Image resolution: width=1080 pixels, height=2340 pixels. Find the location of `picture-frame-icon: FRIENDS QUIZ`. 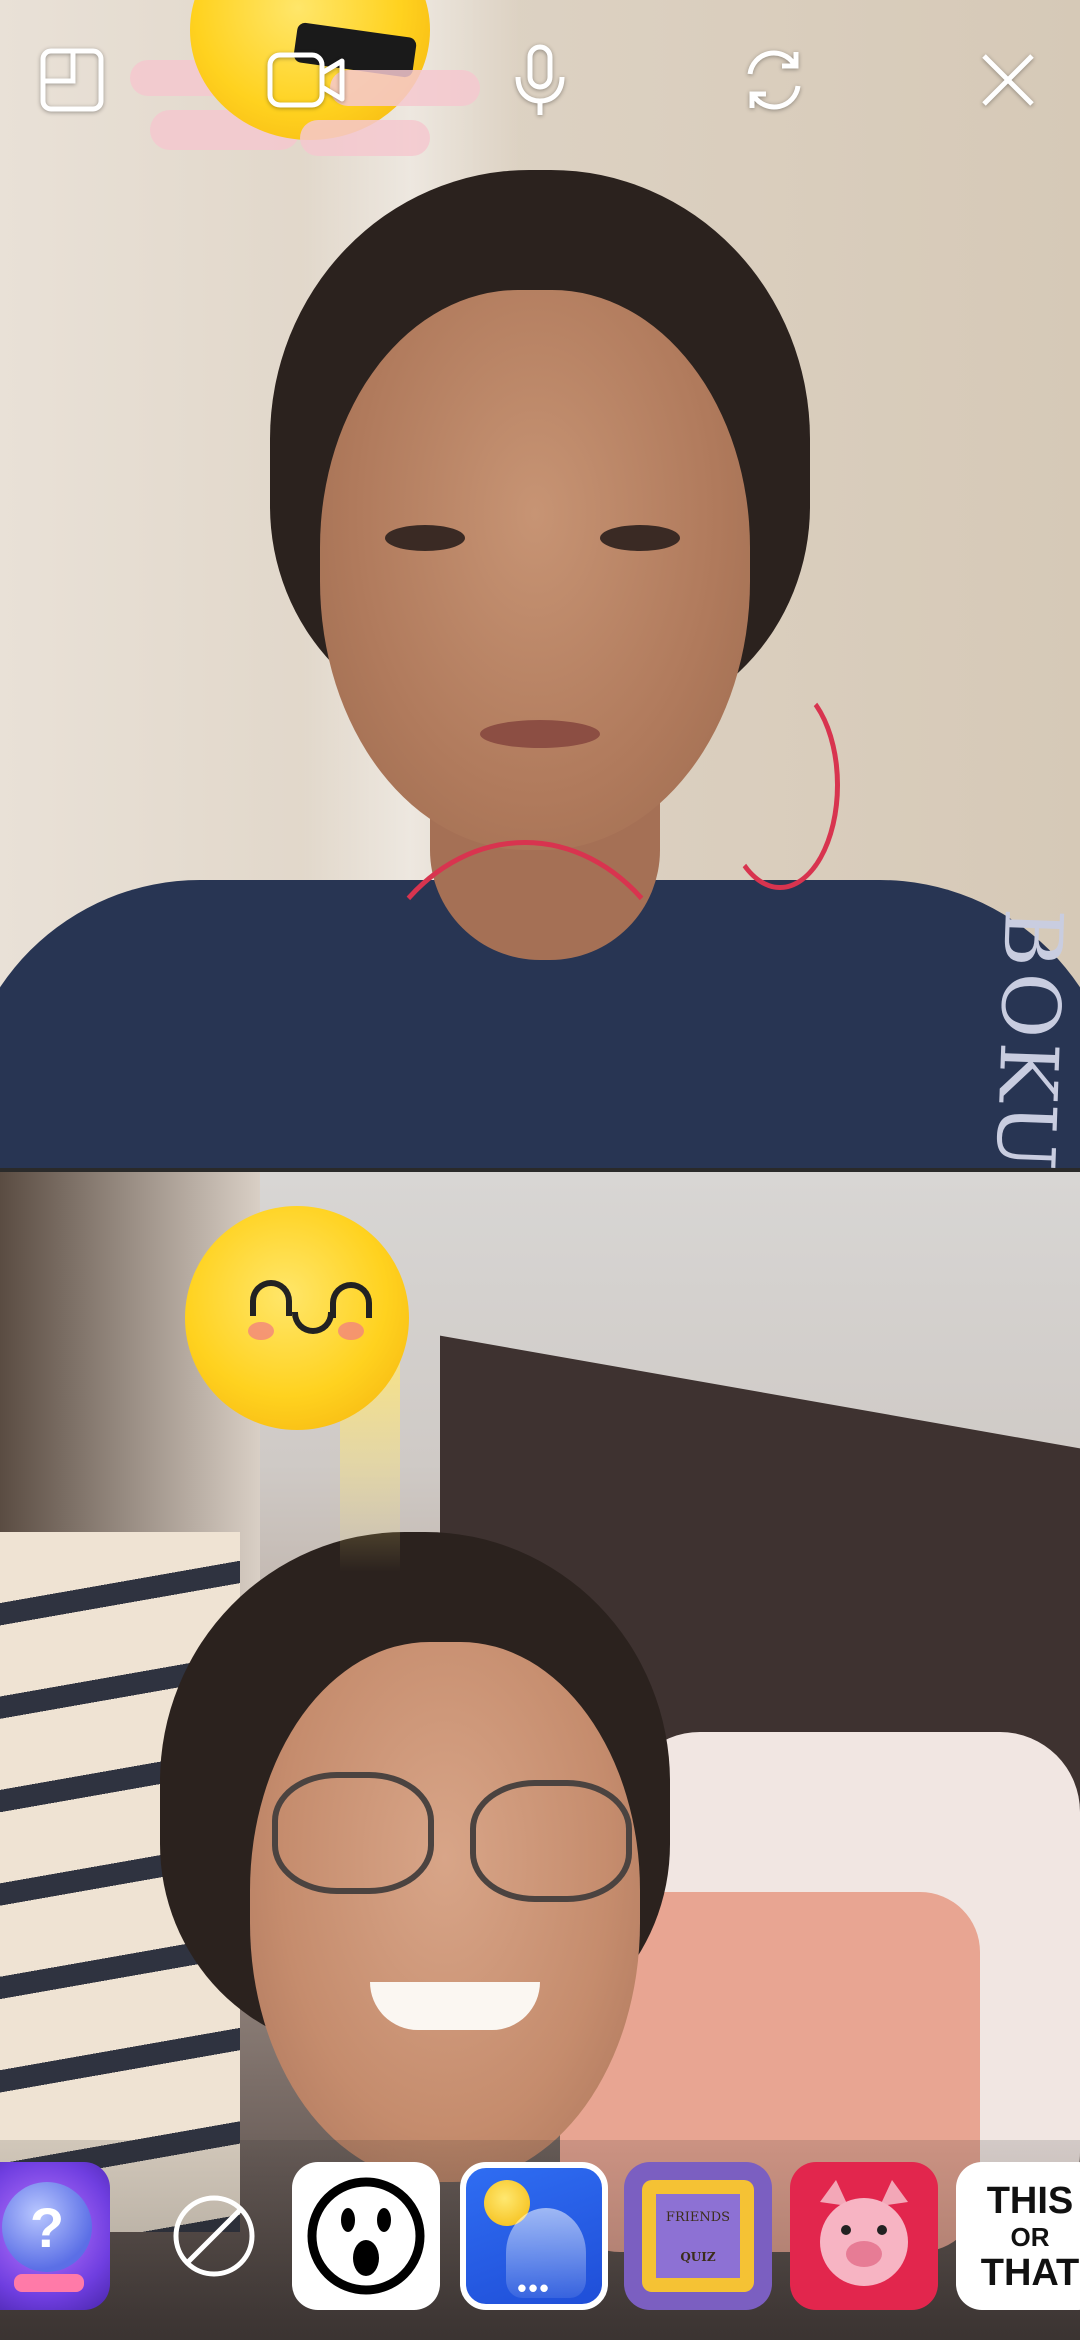

picture-frame-icon: FRIENDS QUIZ is located at coordinates (698, 2236).